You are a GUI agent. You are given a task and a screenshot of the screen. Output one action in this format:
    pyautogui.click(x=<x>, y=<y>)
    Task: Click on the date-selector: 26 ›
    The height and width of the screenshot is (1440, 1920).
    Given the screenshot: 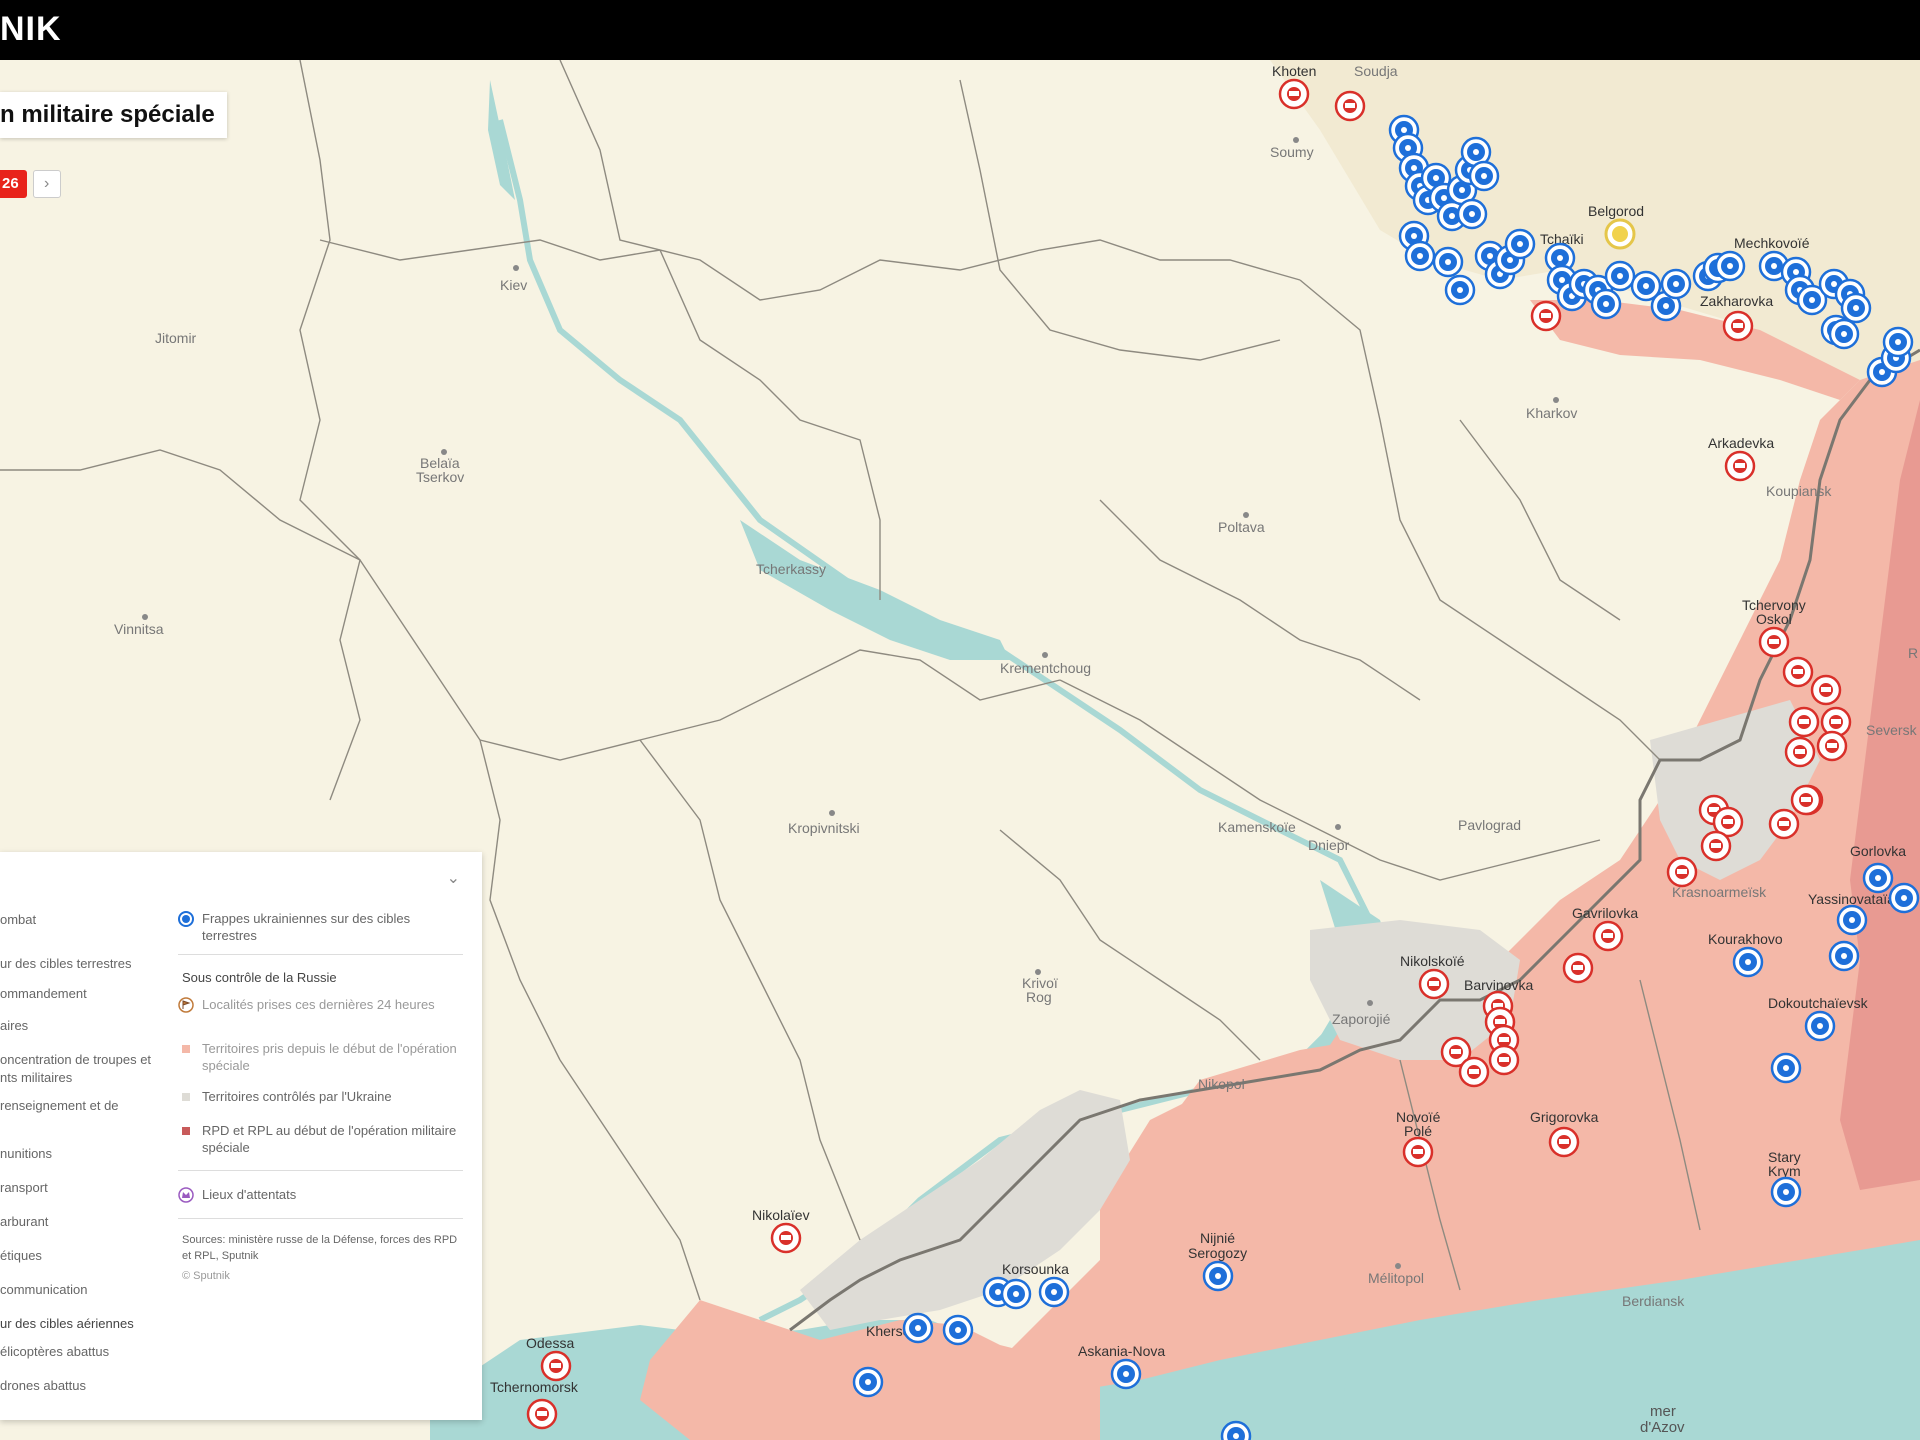 What is the action you would take?
    pyautogui.click(x=30, y=184)
    